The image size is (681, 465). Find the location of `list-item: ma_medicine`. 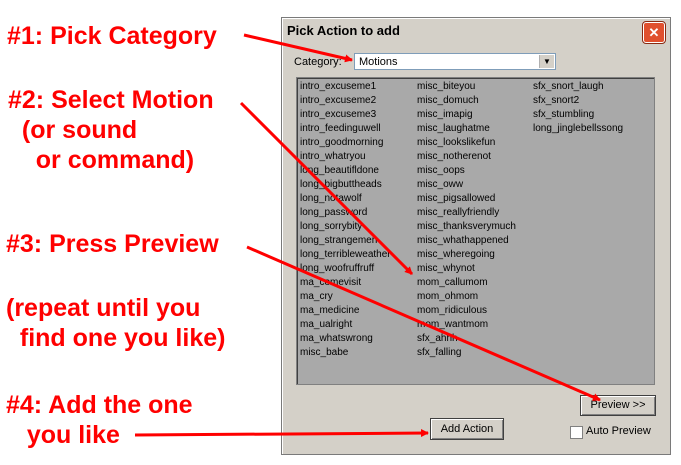

list-item: ma_medicine is located at coordinates (345, 311).